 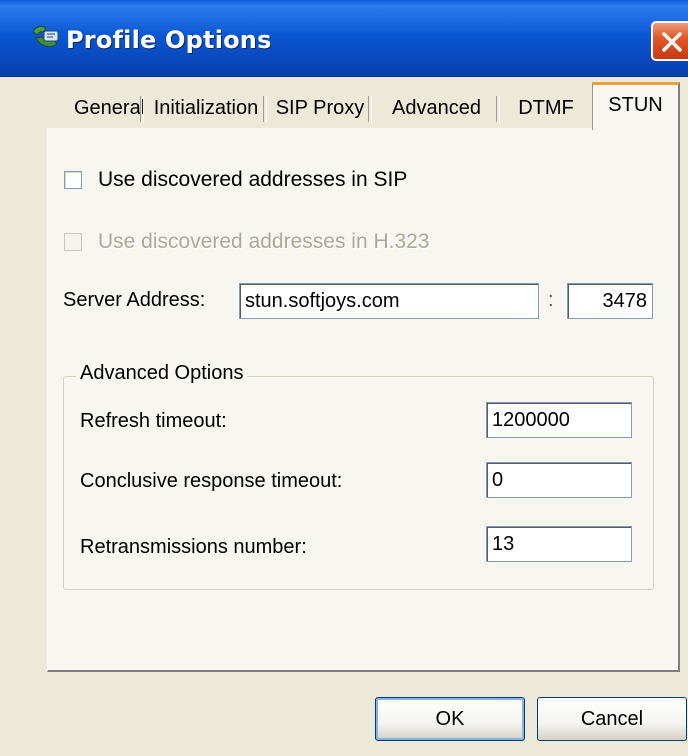 I want to click on tab-label: General, so click(x=110, y=108).